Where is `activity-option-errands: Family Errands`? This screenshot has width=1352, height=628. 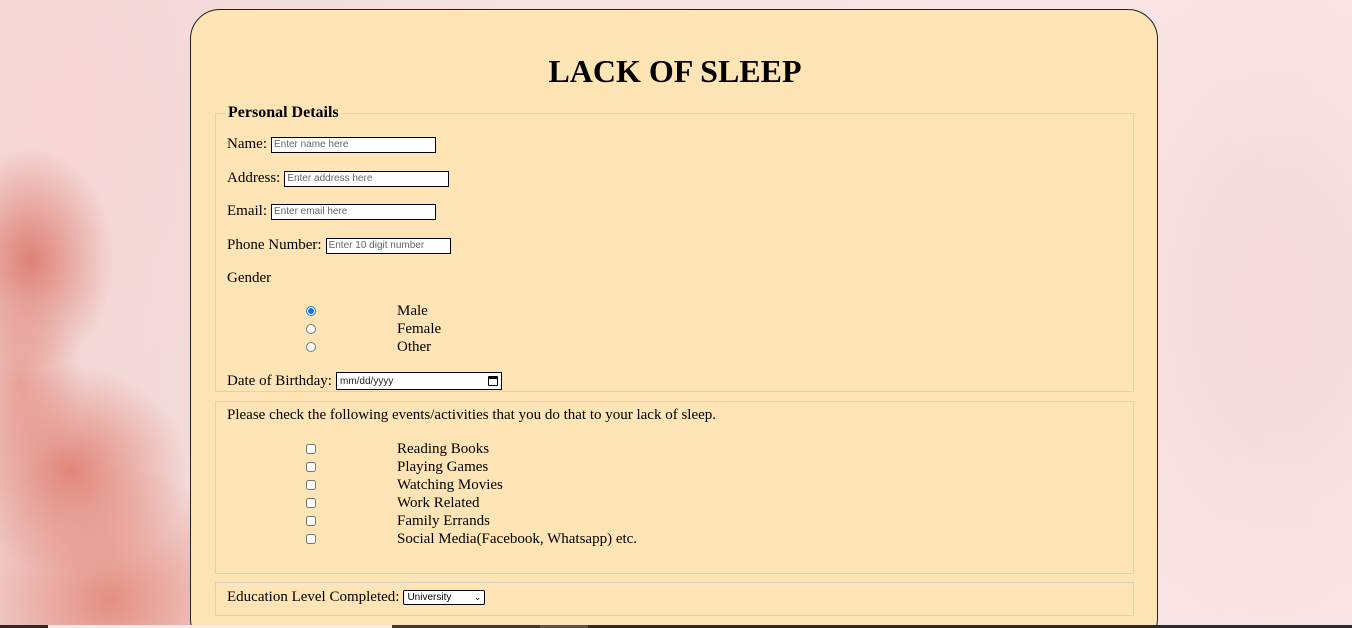
activity-option-errands: Family Errands is located at coordinates (398, 521).